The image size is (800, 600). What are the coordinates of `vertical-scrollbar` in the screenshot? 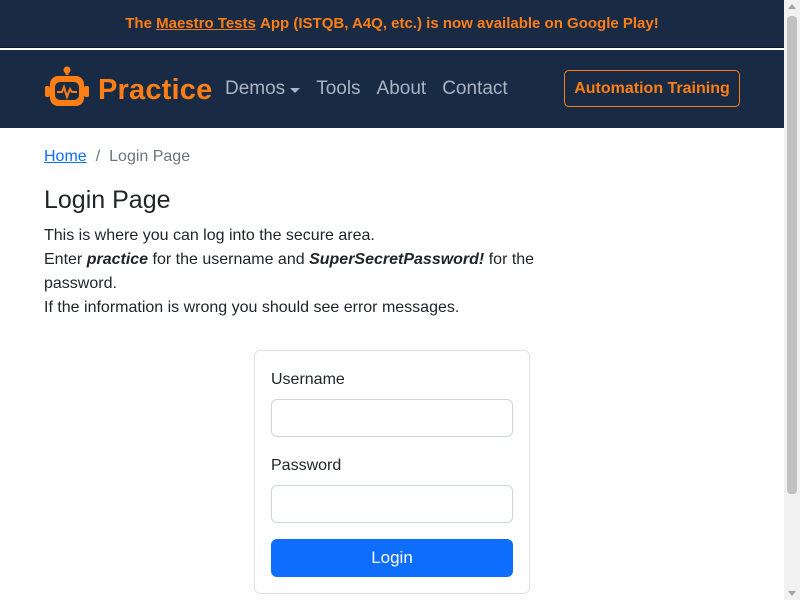 It's located at (792, 300).